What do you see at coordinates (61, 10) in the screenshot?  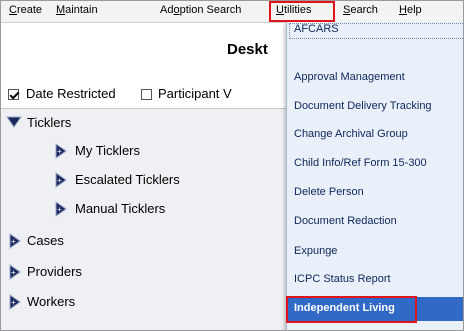 I see `menu-maintain-mnemonic: M` at bounding box center [61, 10].